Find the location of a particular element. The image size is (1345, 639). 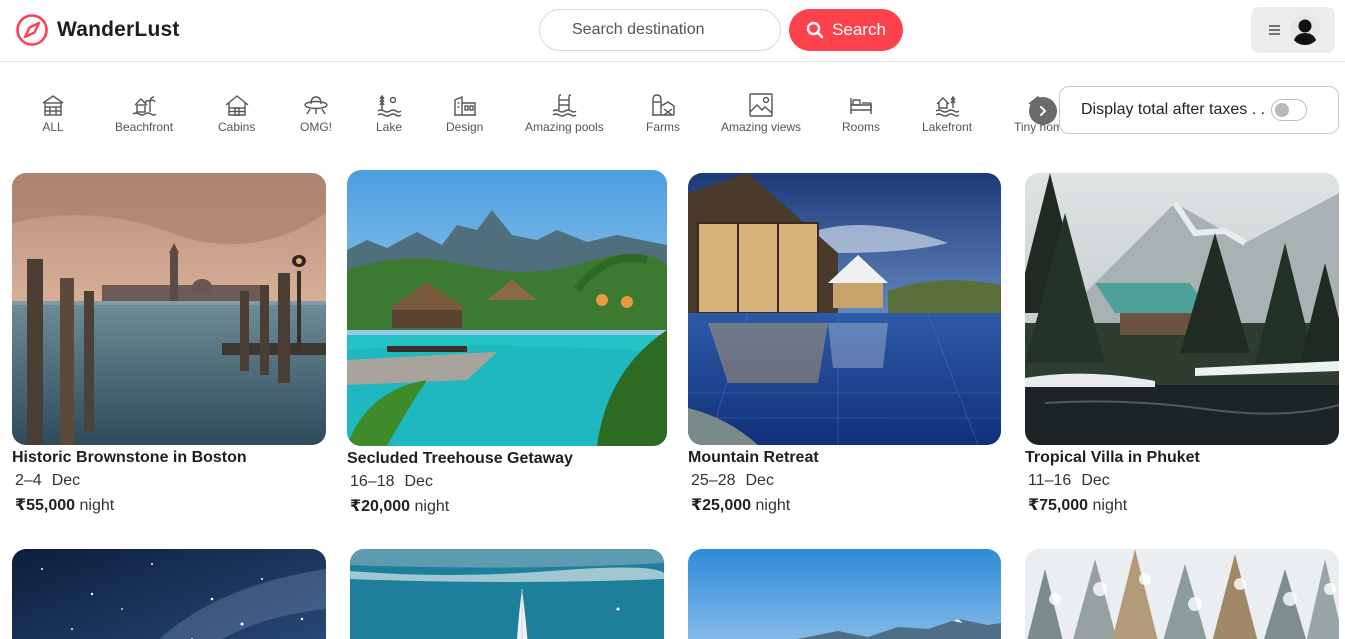

filter-beachfront: Beachfront is located at coordinates (144, 113).